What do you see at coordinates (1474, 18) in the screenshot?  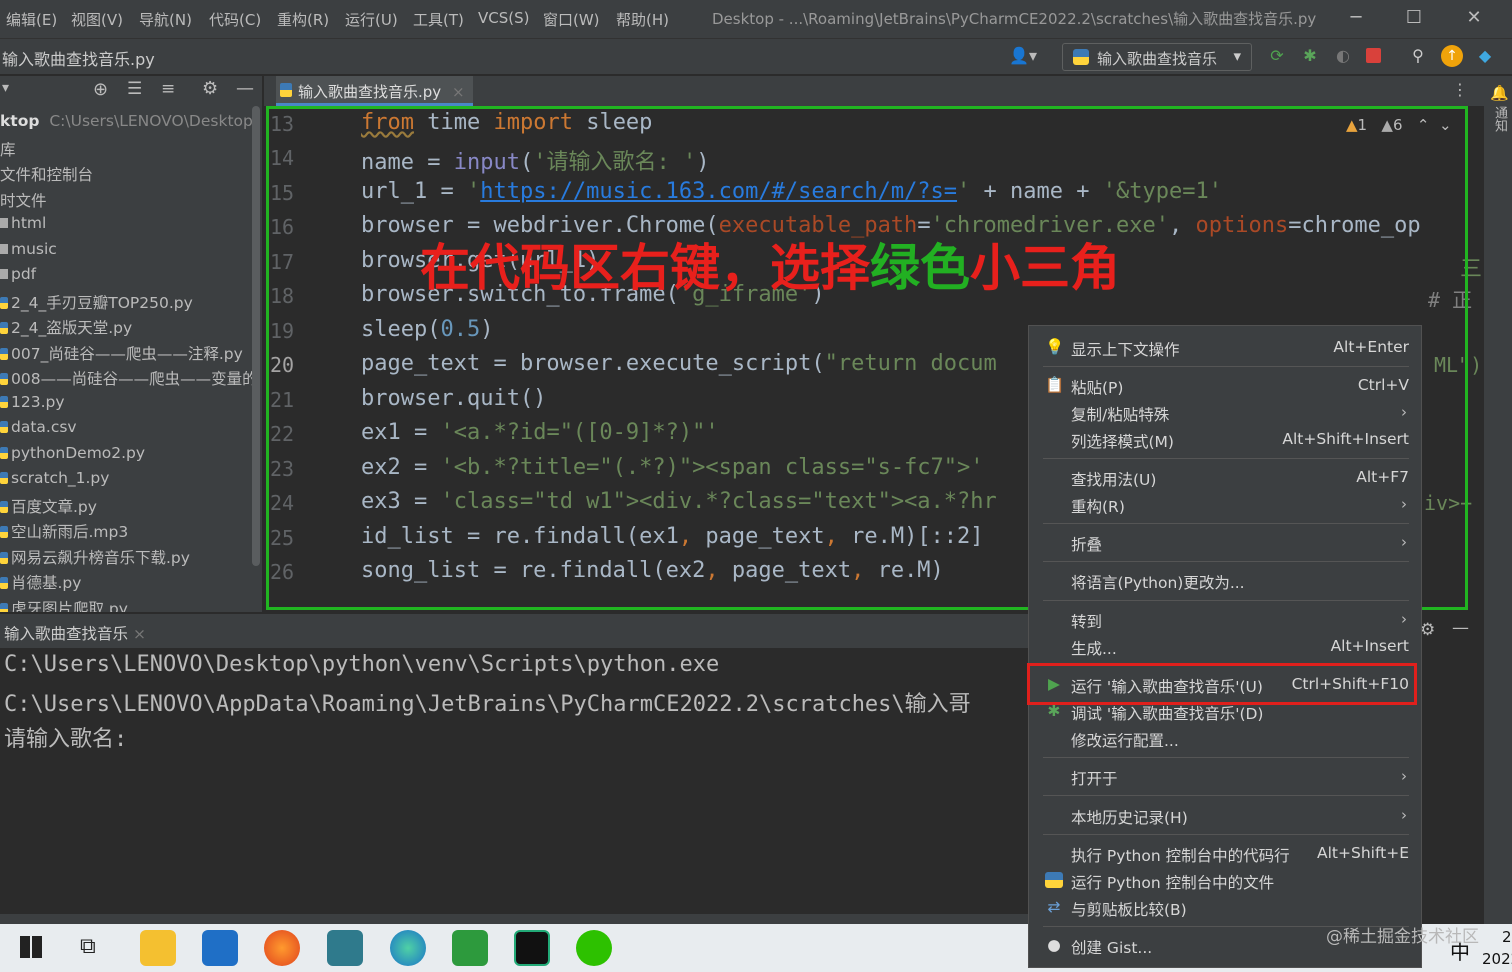 I see `close-icon: ✕` at bounding box center [1474, 18].